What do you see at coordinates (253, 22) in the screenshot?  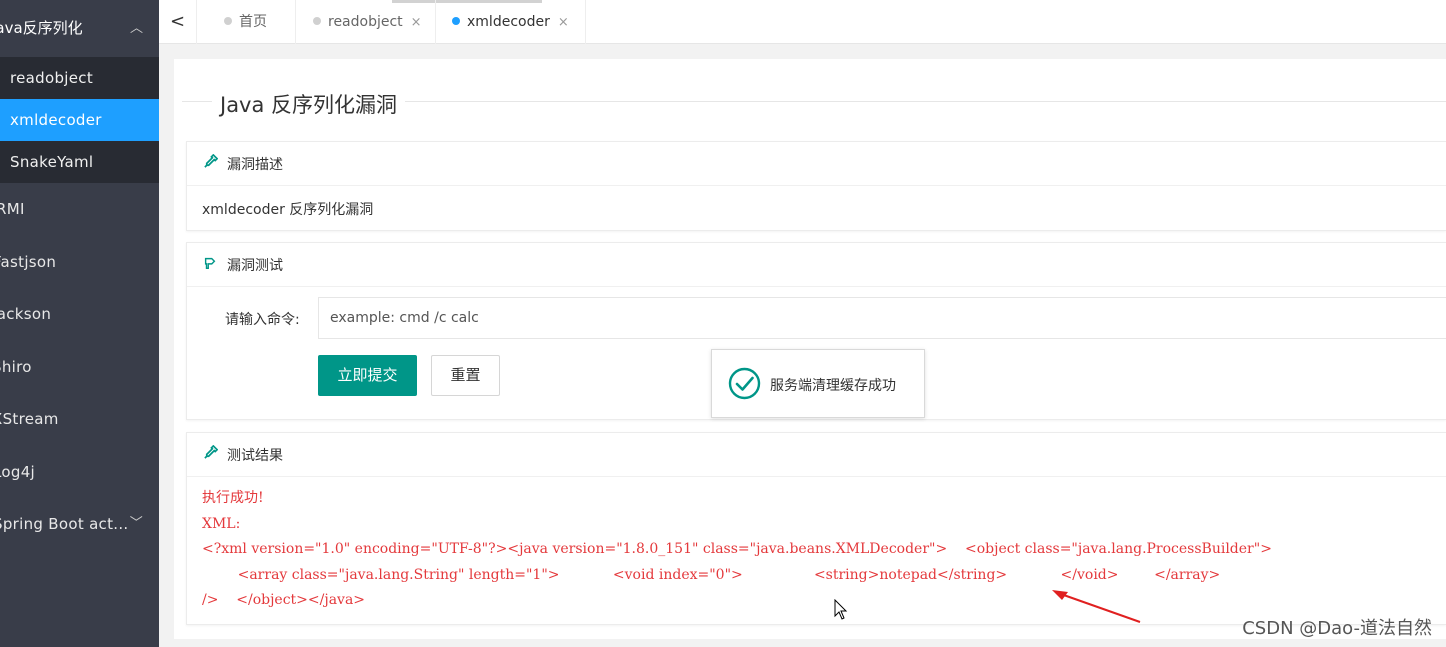 I see `tab-label: 首页` at bounding box center [253, 22].